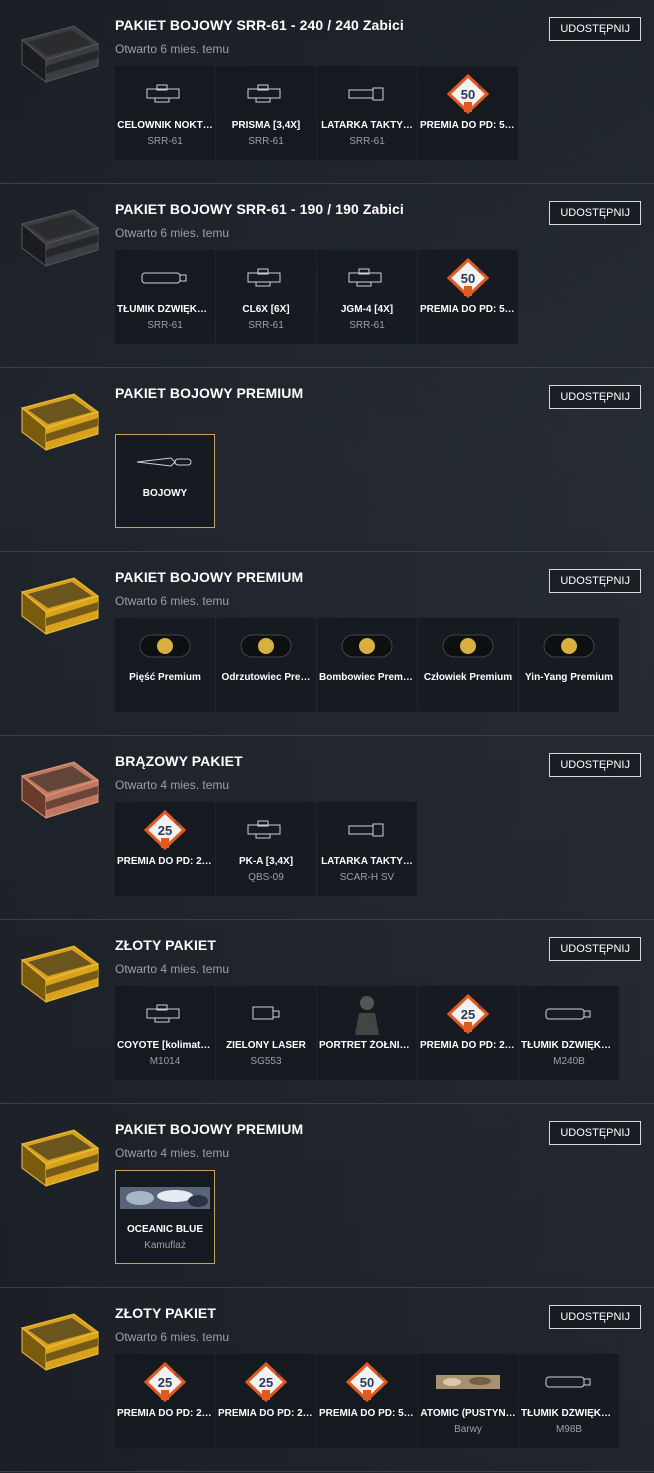 The width and height of the screenshot is (654, 1473). What do you see at coordinates (367, 1015) in the screenshot?
I see `portrait-icon` at bounding box center [367, 1015].